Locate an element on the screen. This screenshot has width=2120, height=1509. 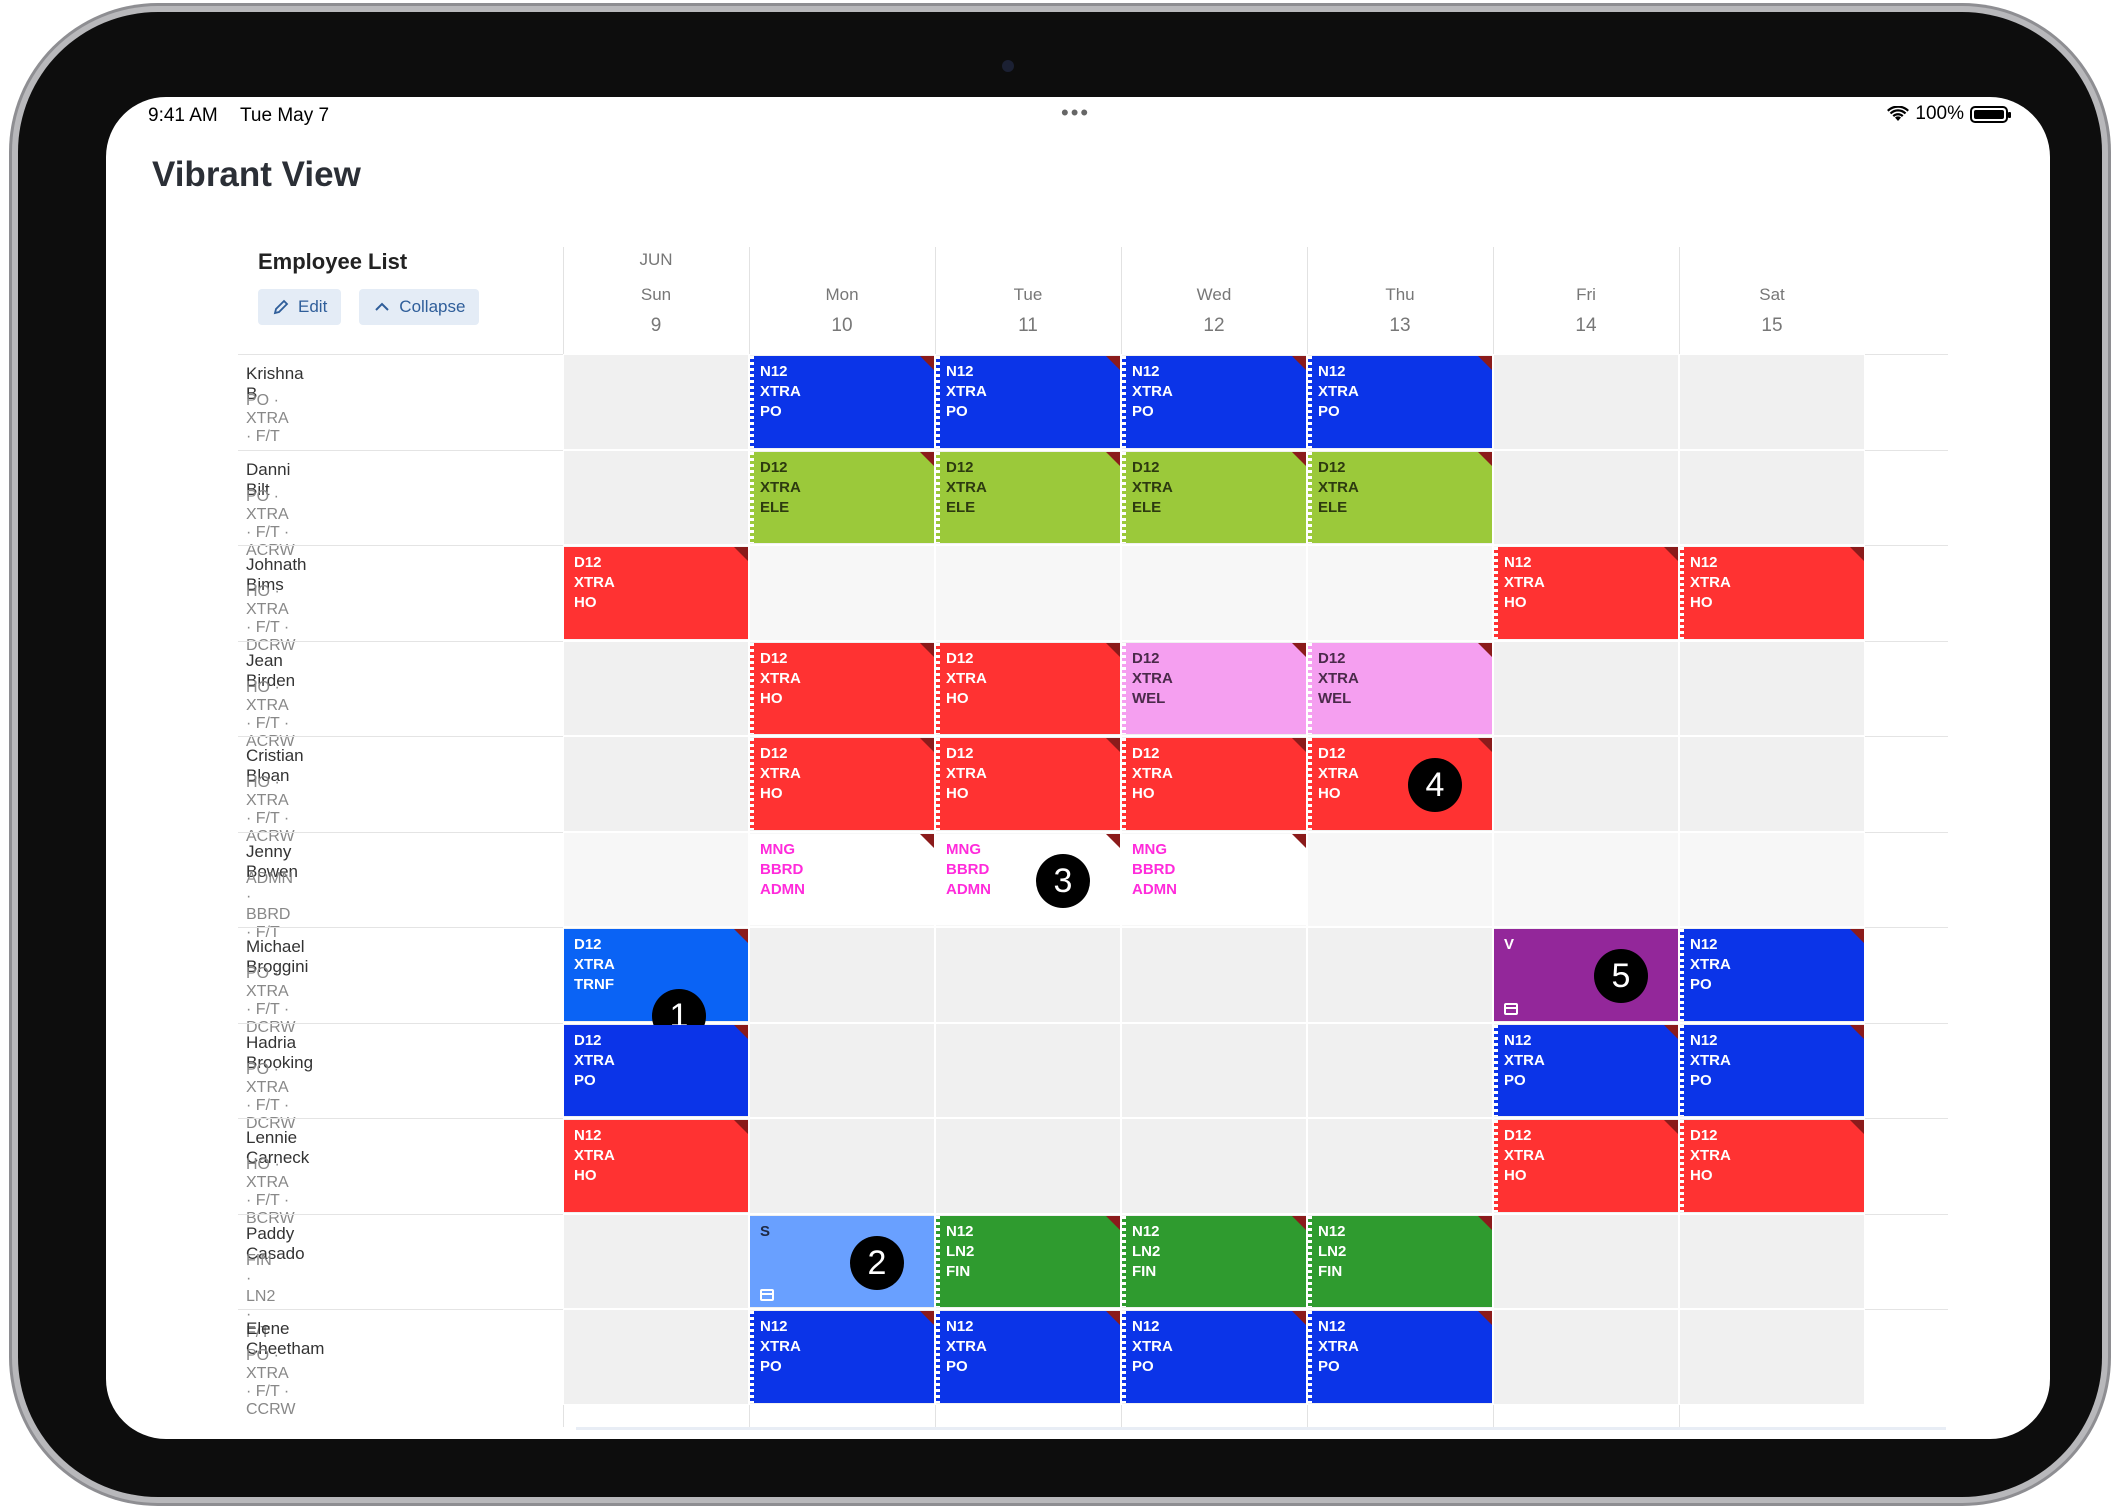
multitask-dots-icon: ••• is located at coordinates (1075, 113).